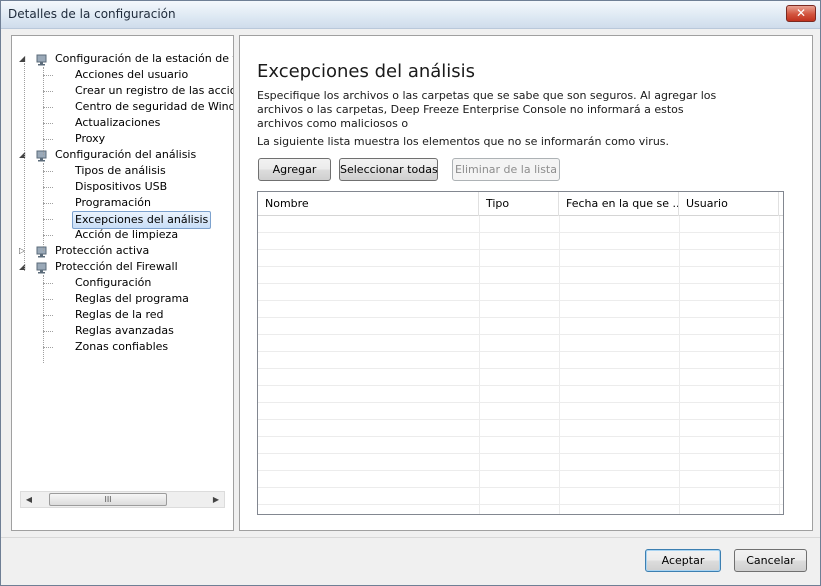 The image size is (821, 586). I want to click on tree-item: ◢ Protección del Firewall, so click(124, 267).